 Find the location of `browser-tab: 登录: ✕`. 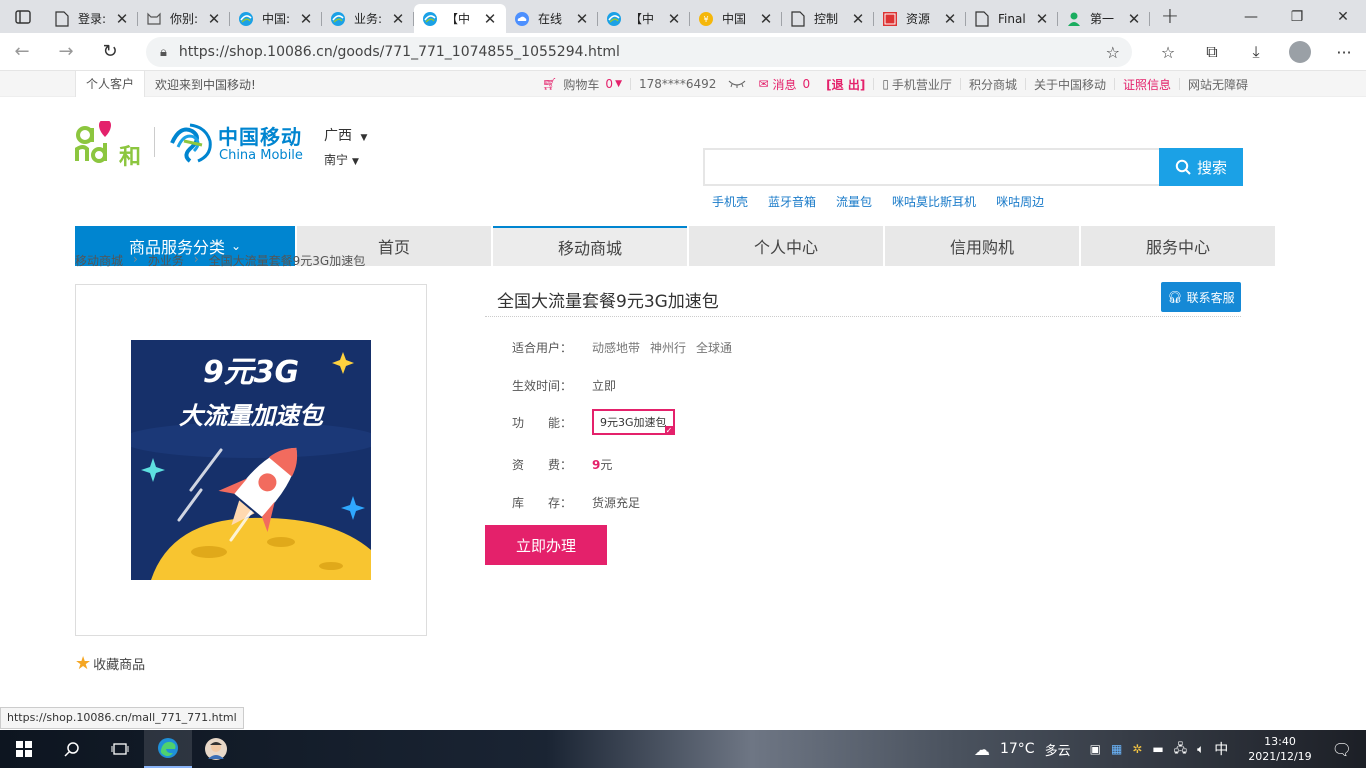

browser-tab: 登录: ✕ is located at coordinates (92, 18).